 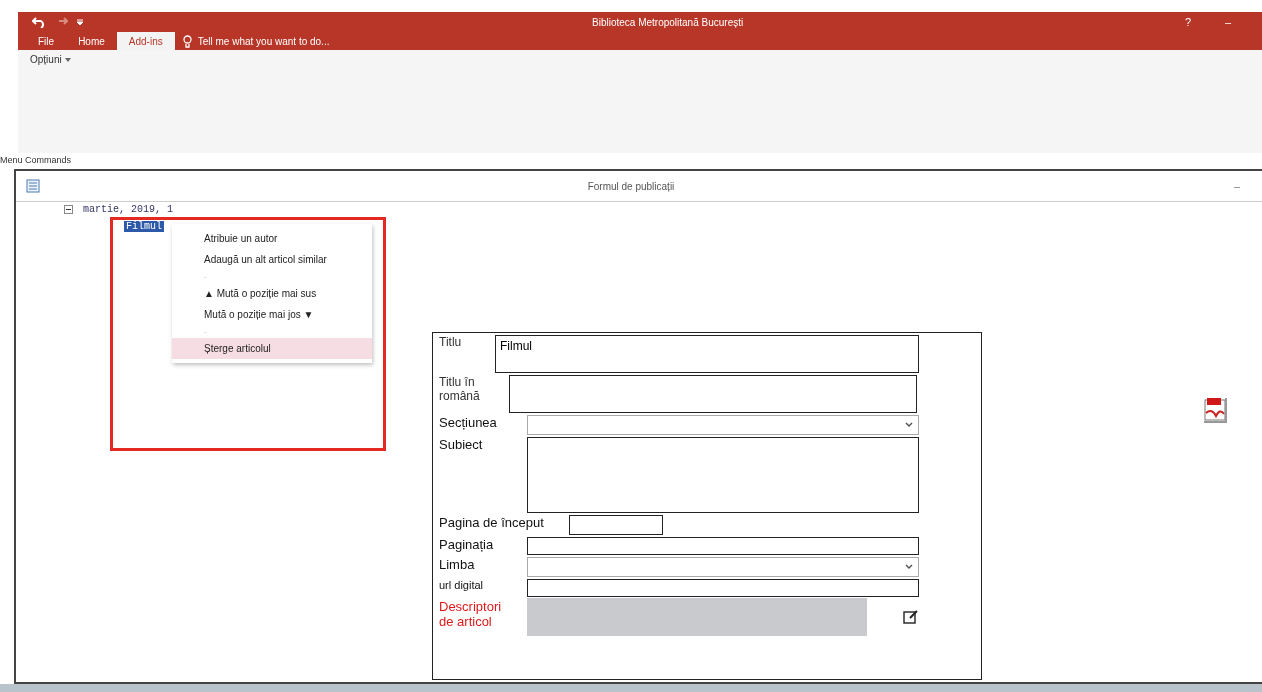 What do you see at coordinates (50, 59) in the screenshot?
I see `options-menu-button: Opțiuni` at bounding box center [50, 59].